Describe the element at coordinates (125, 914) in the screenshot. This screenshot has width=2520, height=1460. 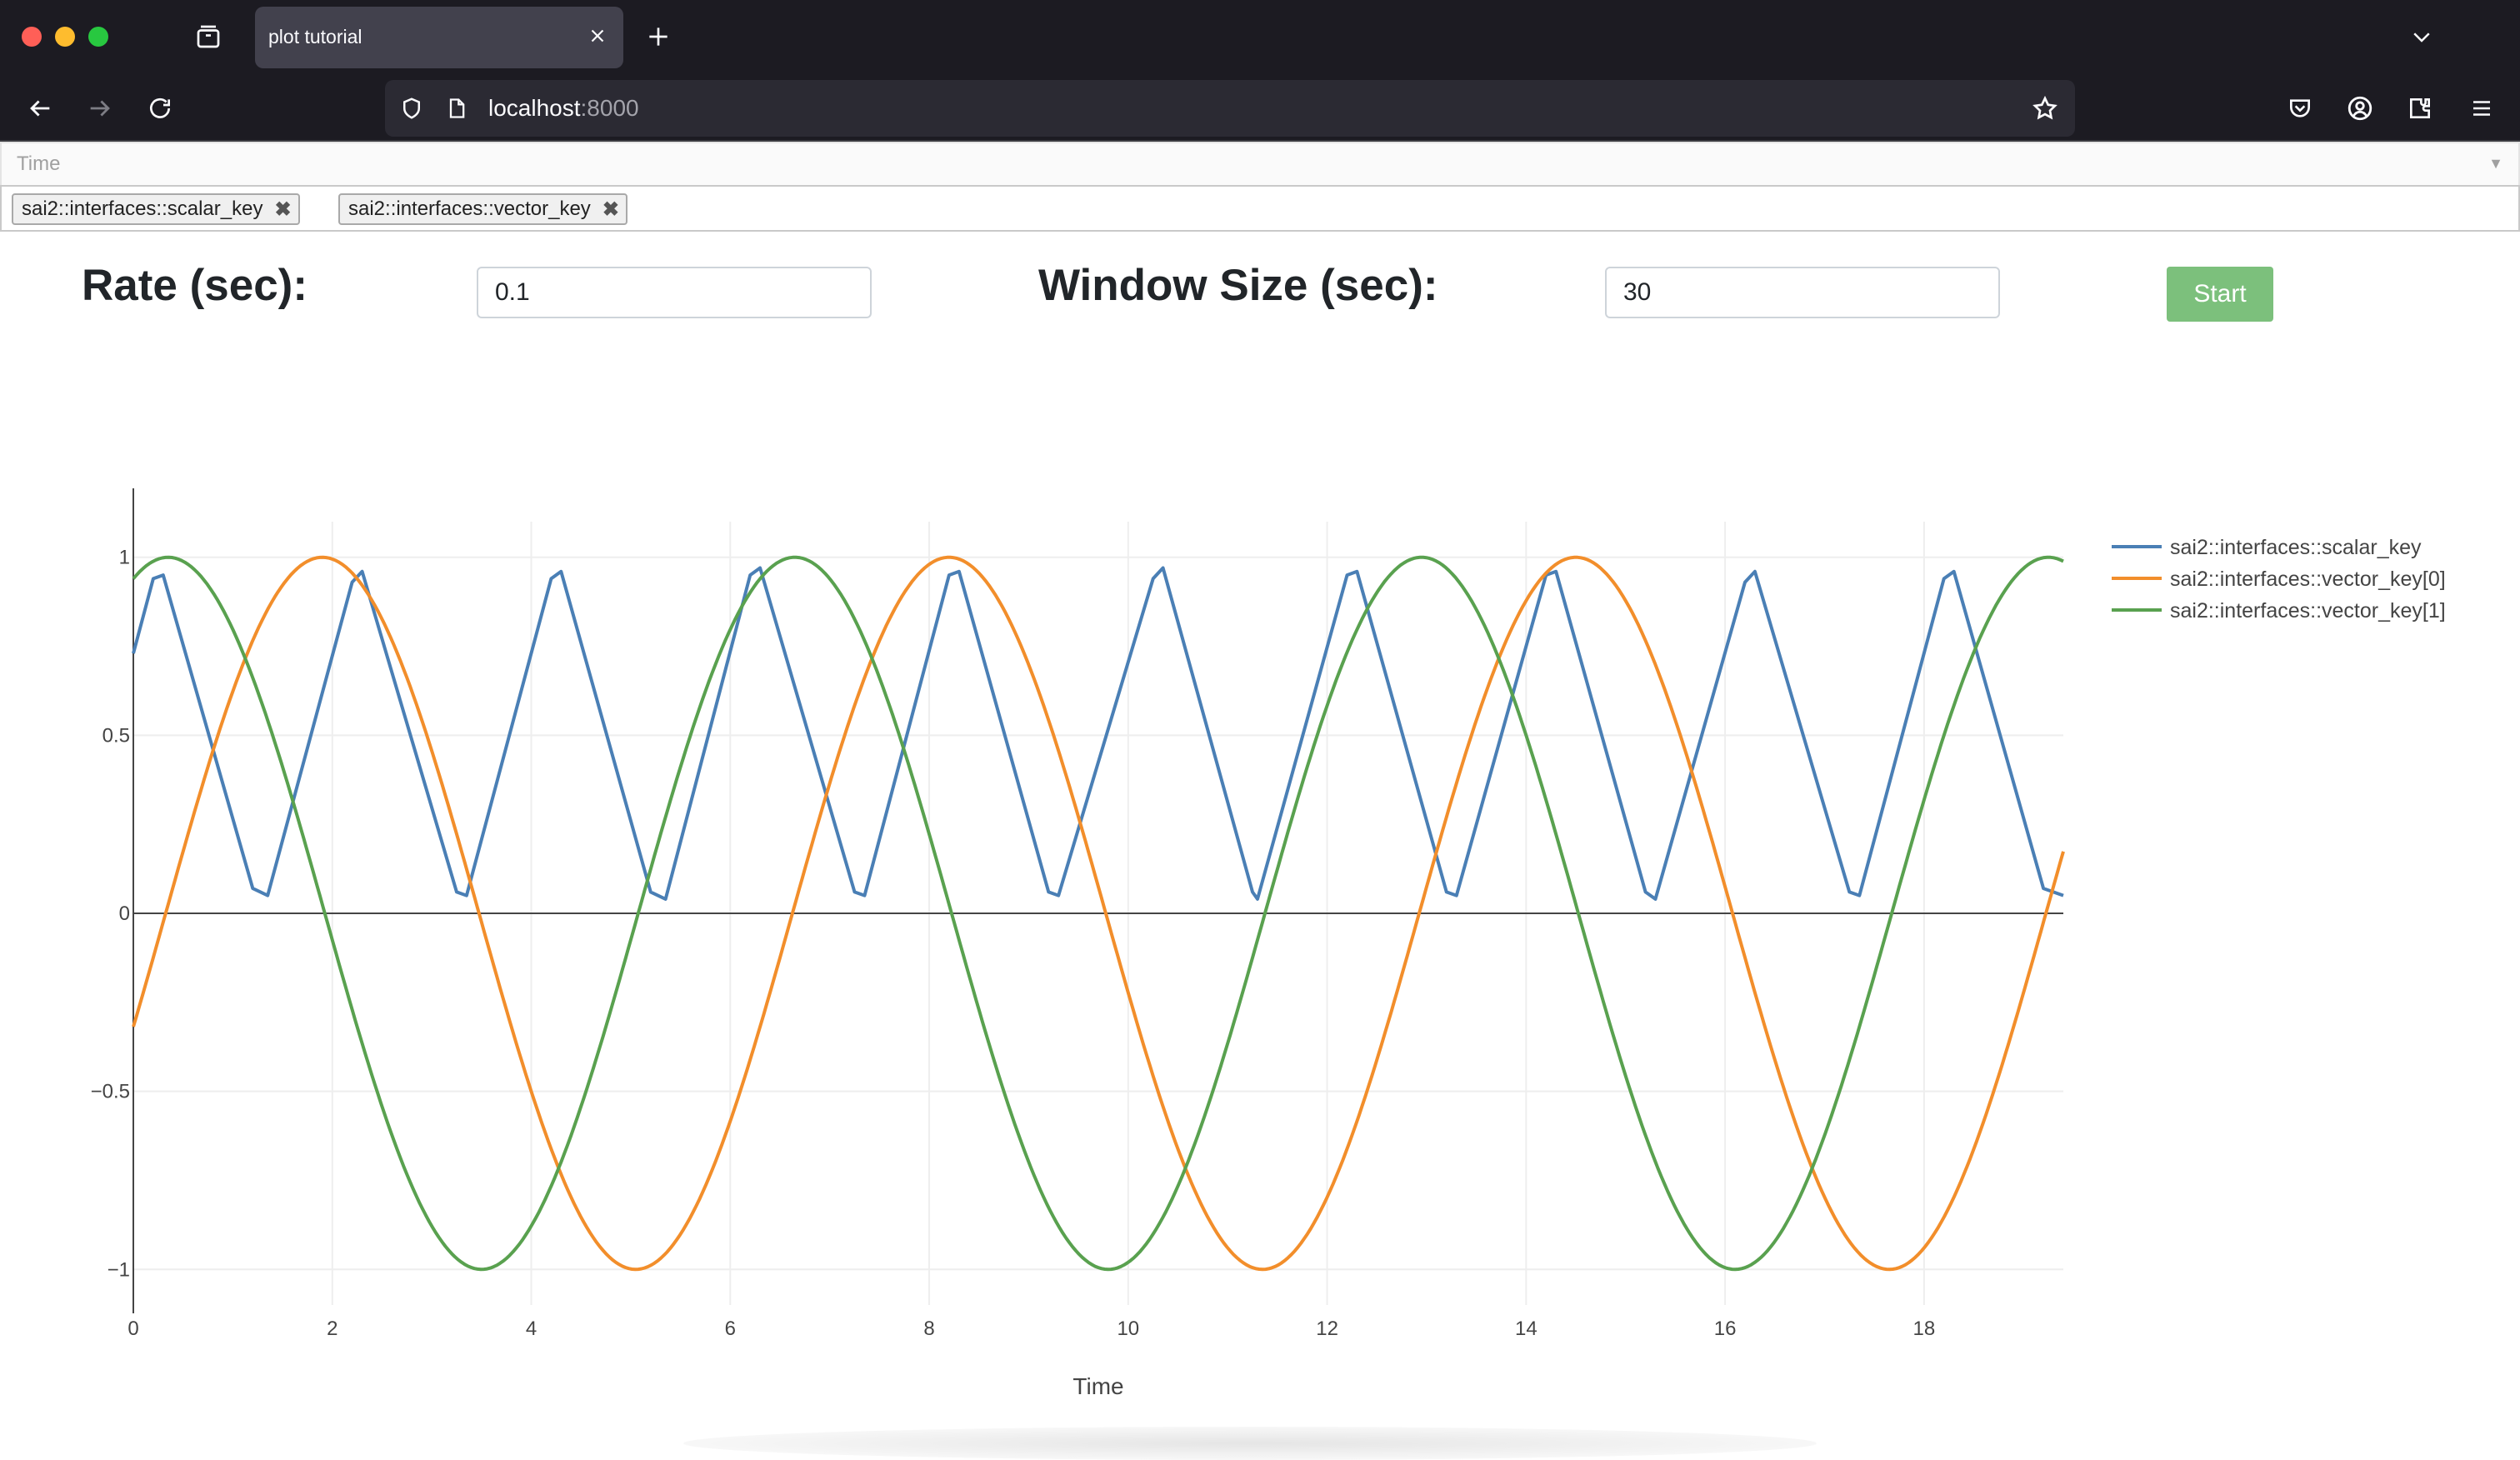
I see `y-tick-label: 0` at that location.